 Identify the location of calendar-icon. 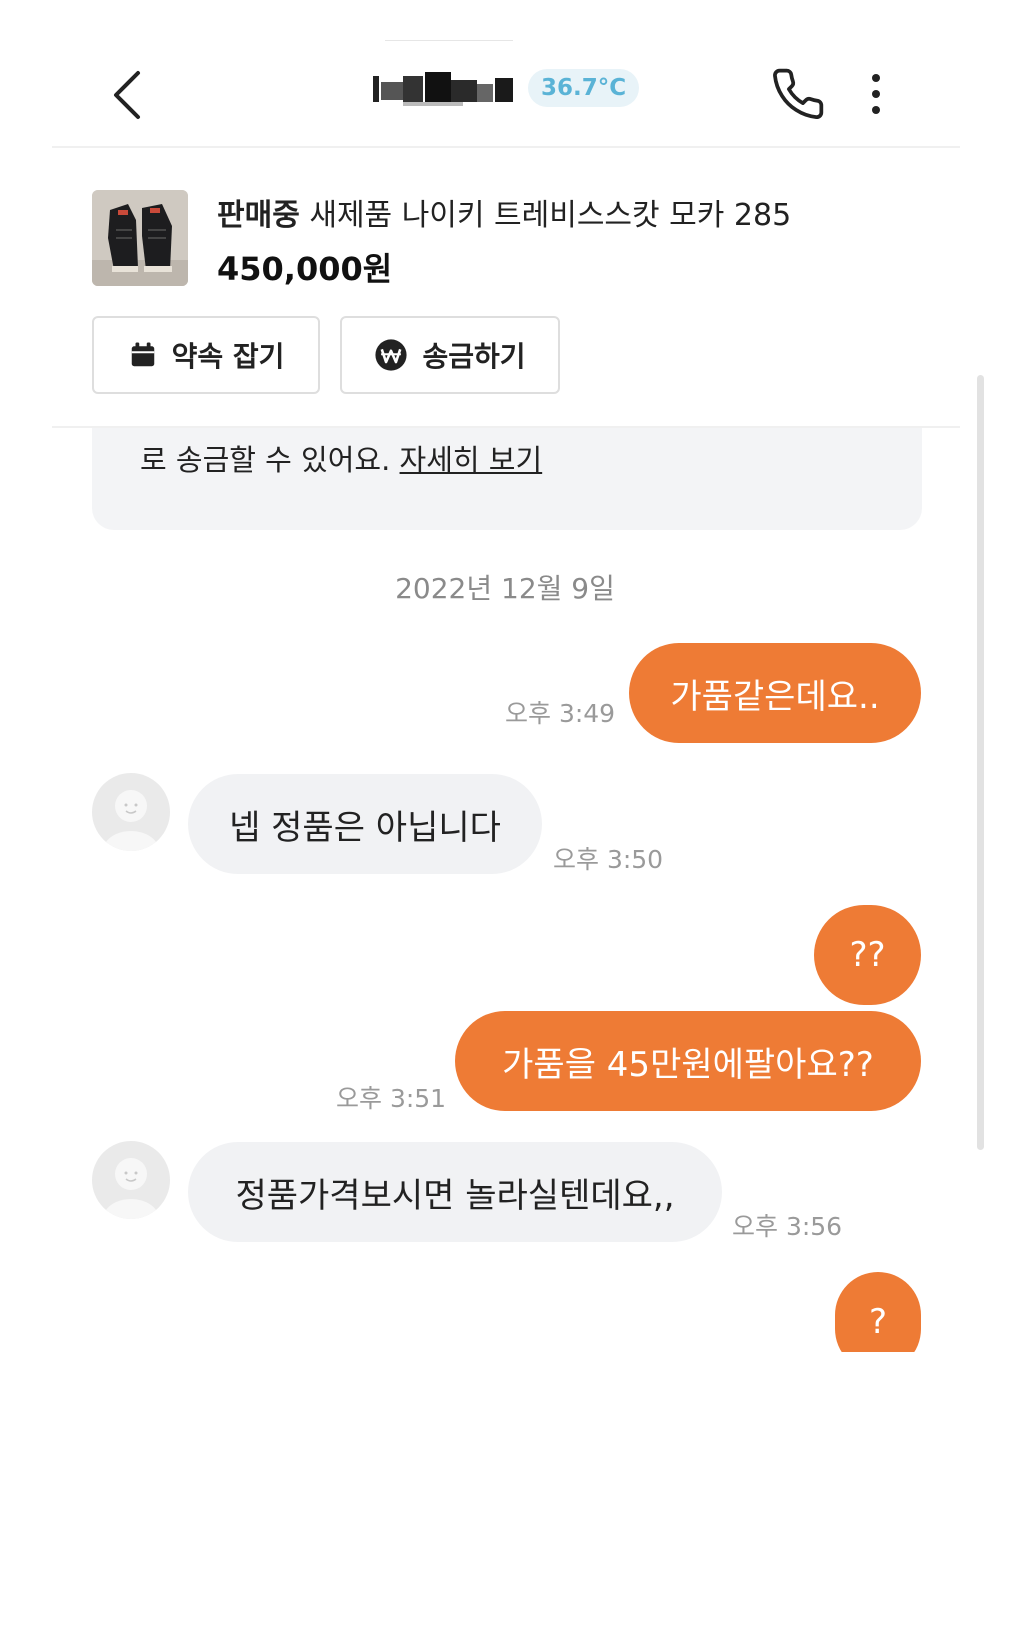
(142, 354).